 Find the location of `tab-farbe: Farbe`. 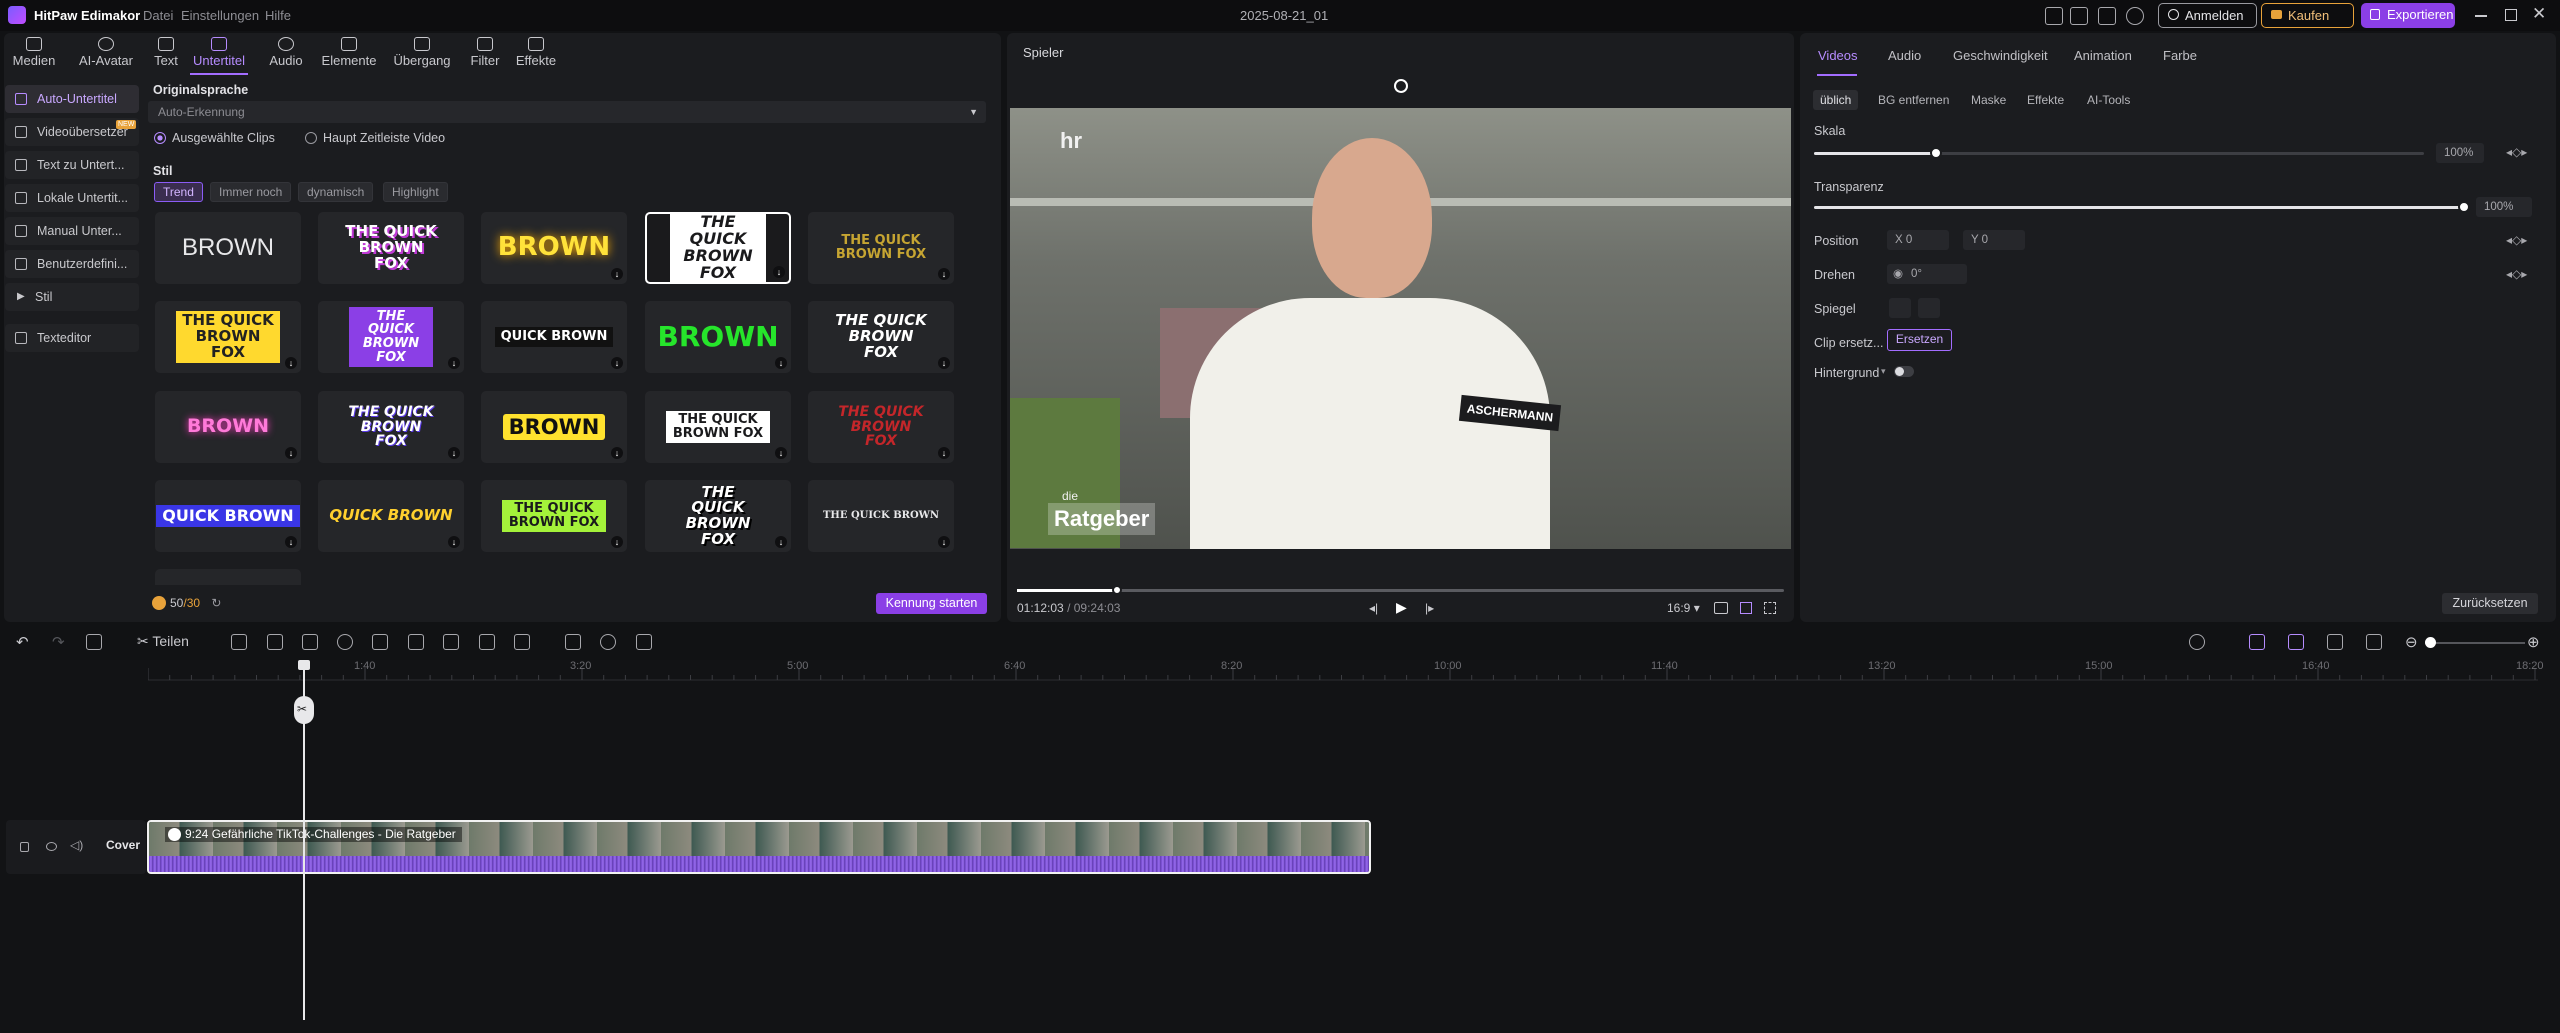

tab-farbe: Farbe is located at coordinates (2180, 55).